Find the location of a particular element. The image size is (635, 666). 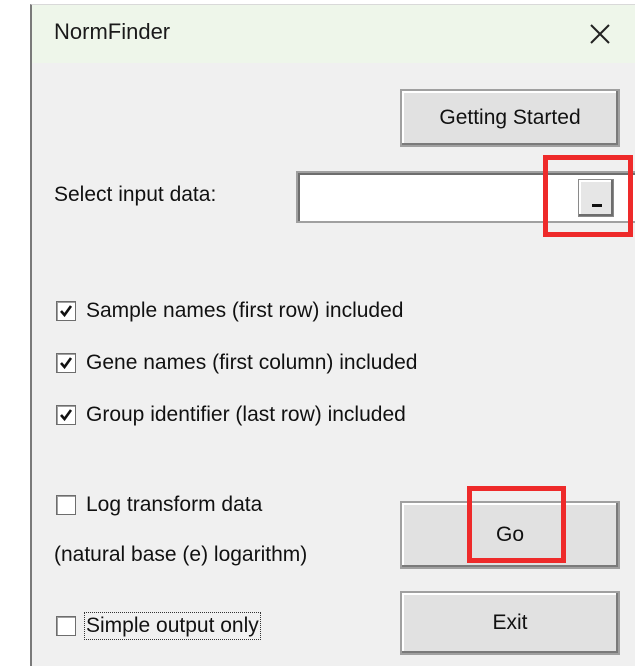

select-input-label: Select input data: is located at coordinates (135, 194).